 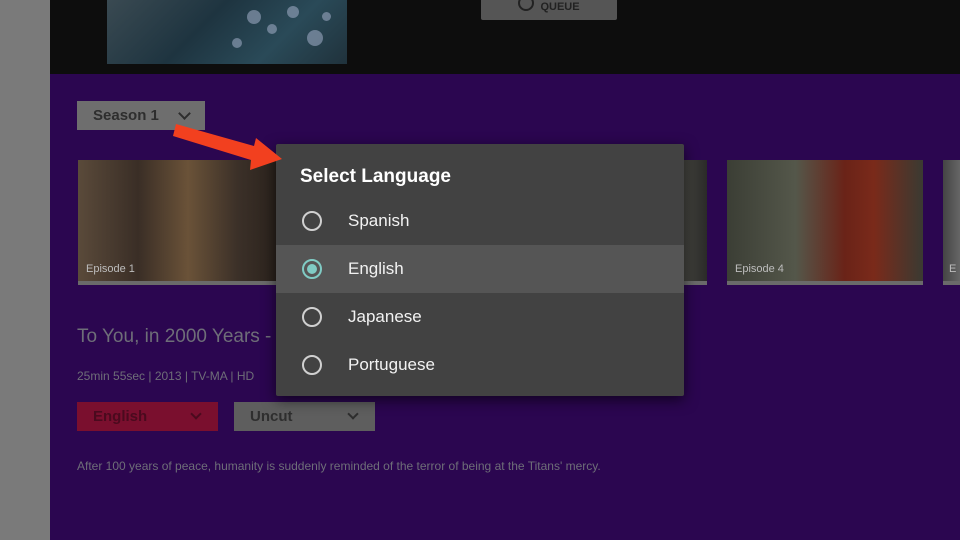 What do you see at coordinates (480, 365) in the screenshot?
I see `language-option-portuguese: Portuguese` at bounding box center [480, 365].